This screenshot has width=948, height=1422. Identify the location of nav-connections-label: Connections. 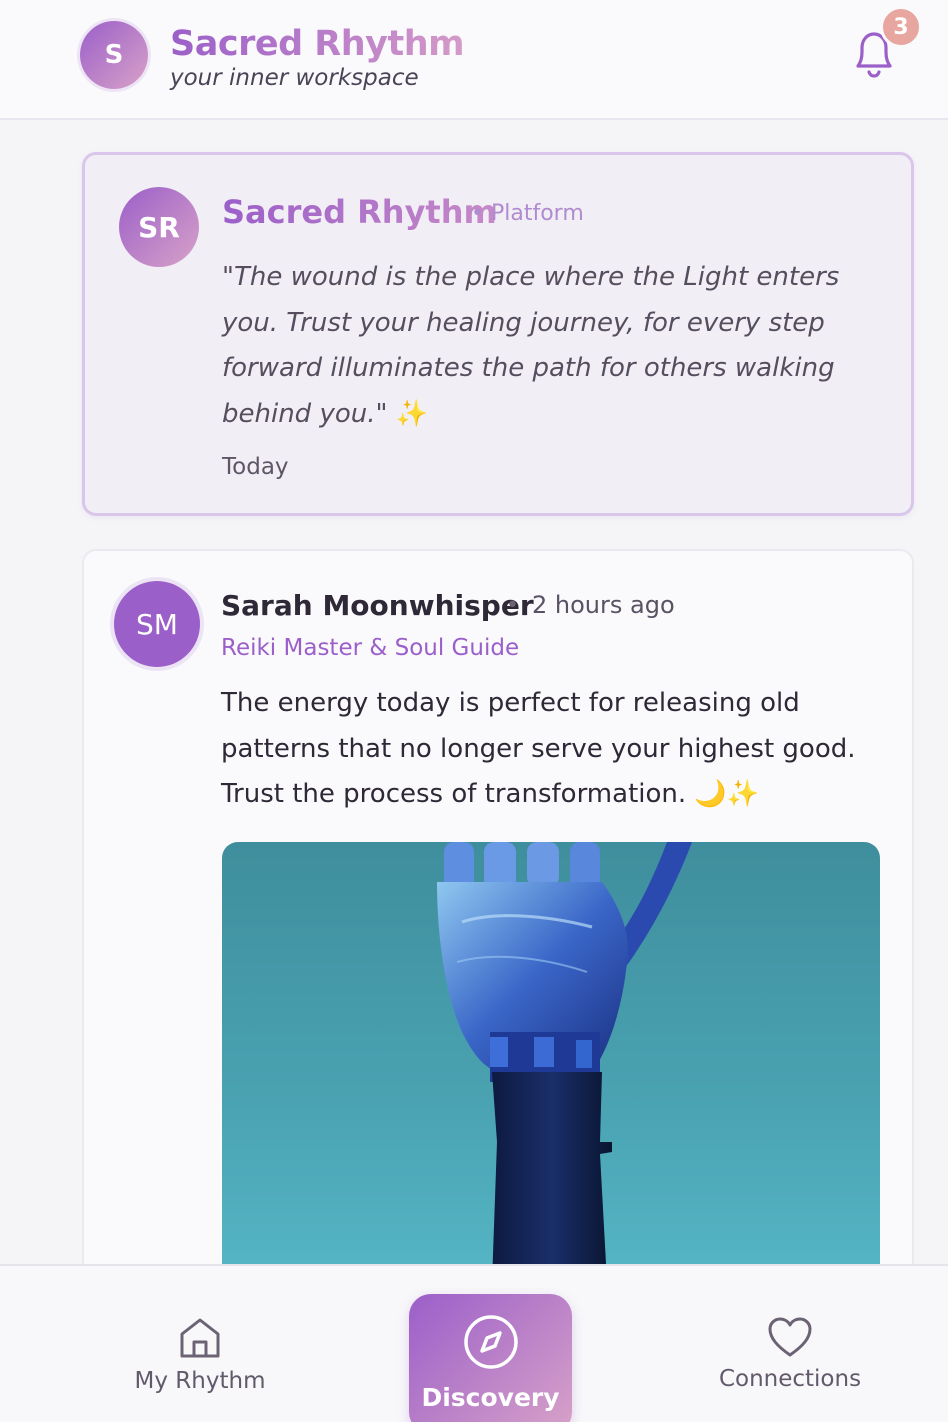
(790, 1379).